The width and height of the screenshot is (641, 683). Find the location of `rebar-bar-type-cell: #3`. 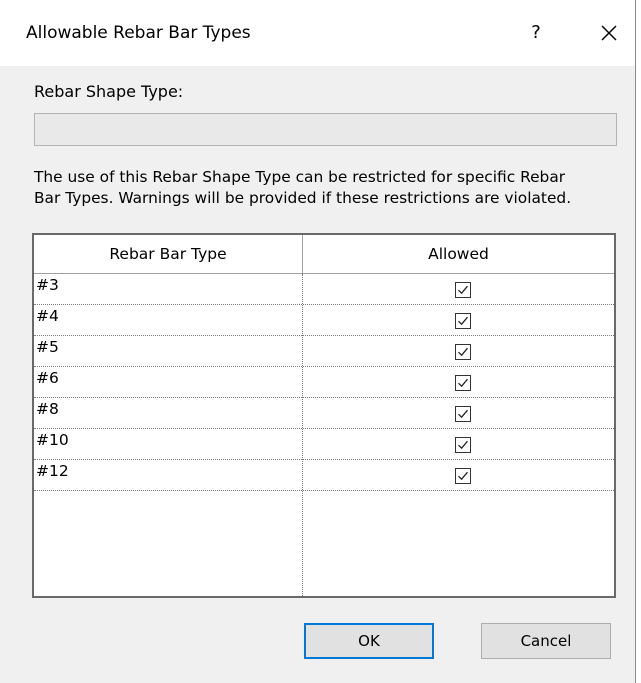

rebar-bar-type-cell: #3 is located at coordinates (47, 285).